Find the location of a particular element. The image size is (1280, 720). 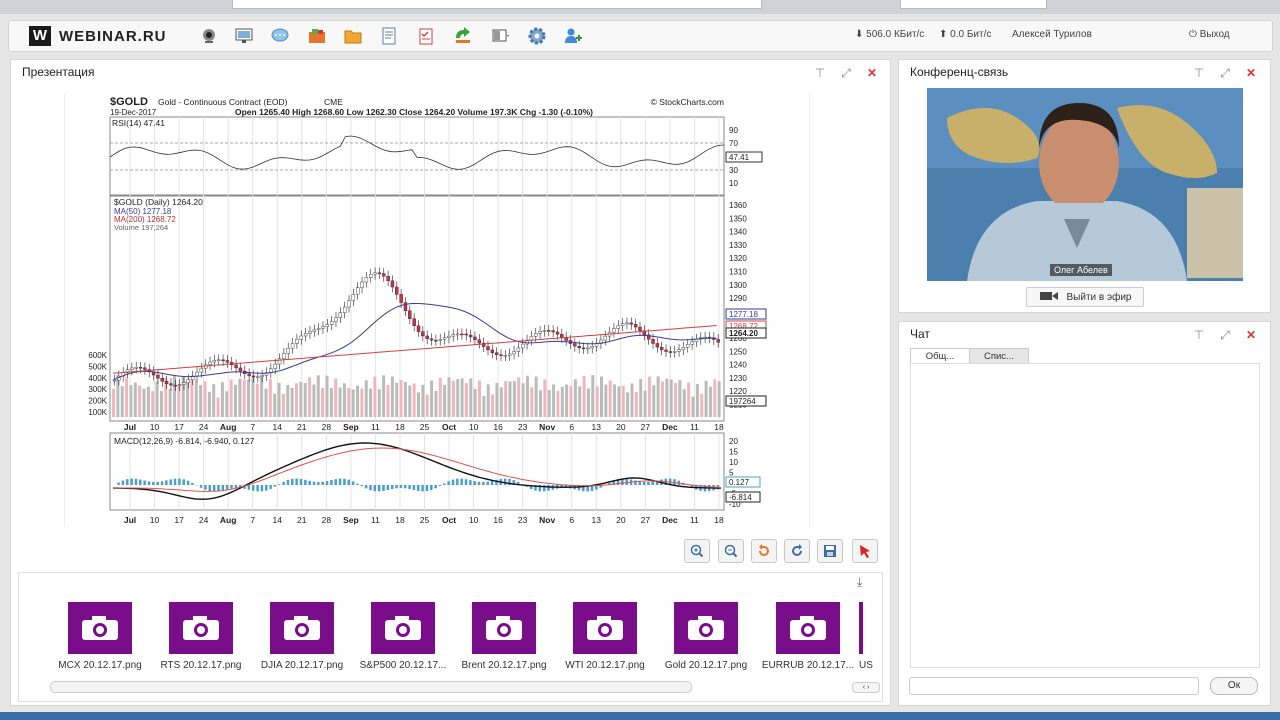

switch-button is located at coordinates (463, 36).